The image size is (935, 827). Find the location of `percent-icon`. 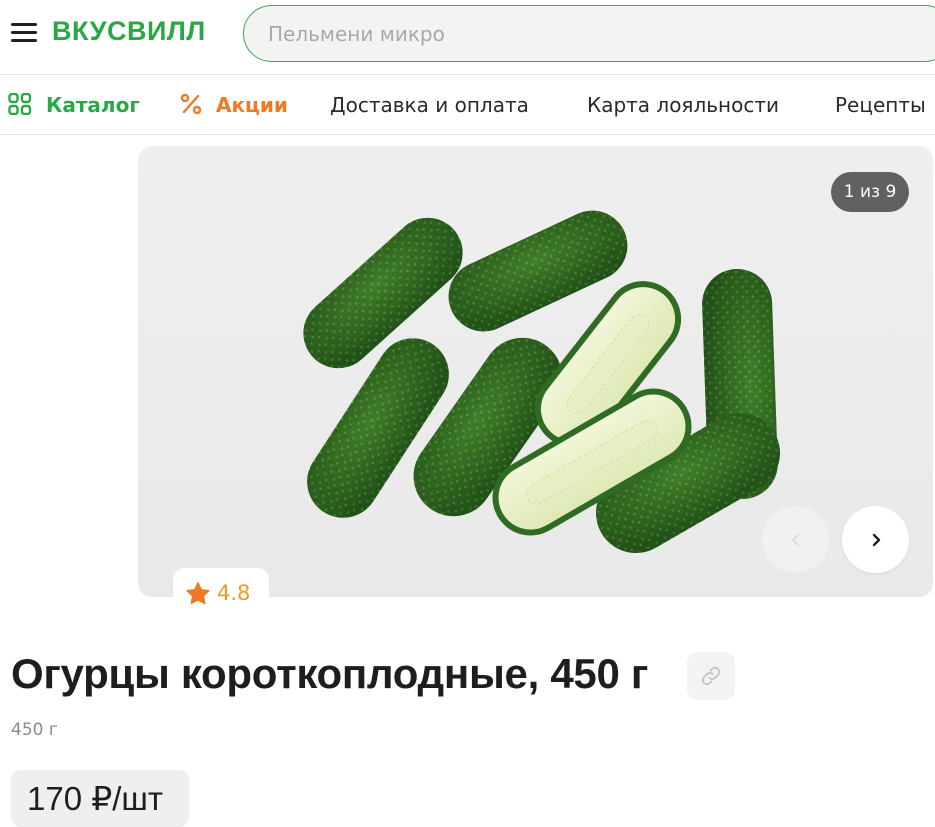

percent-icon is located at coordinates (191, 106).